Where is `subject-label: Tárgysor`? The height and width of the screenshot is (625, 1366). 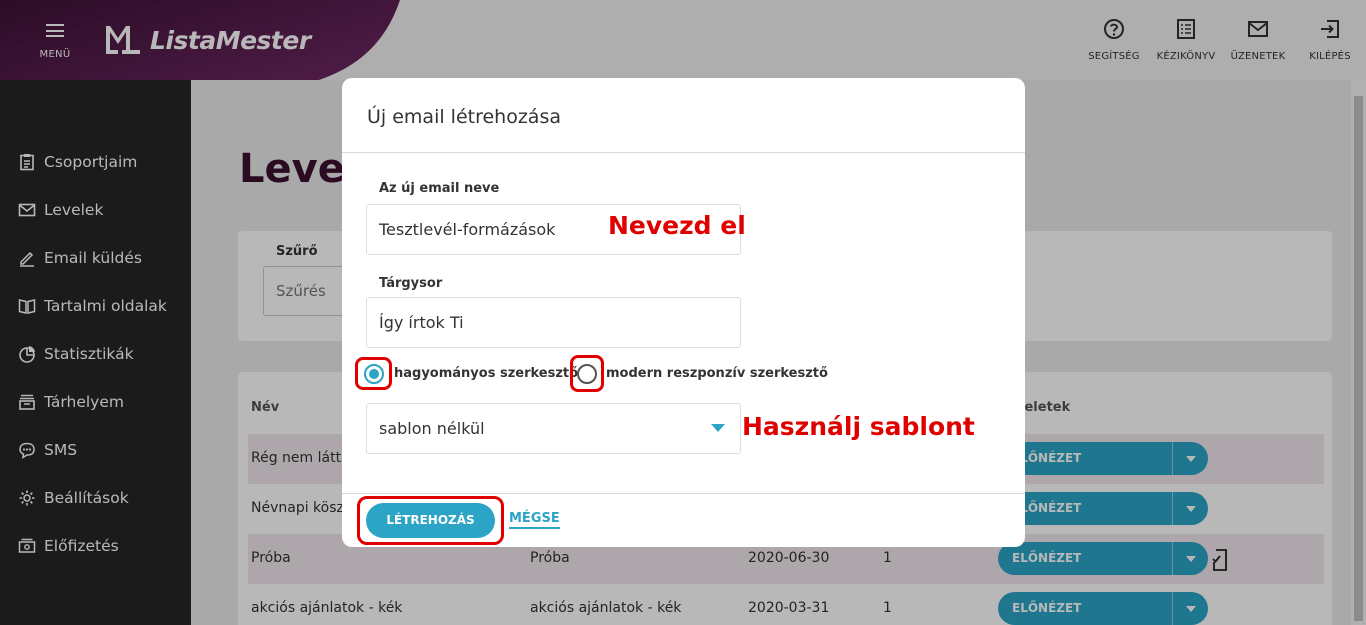
subject-label: Tárgysor is located at coordinates (411, 283).